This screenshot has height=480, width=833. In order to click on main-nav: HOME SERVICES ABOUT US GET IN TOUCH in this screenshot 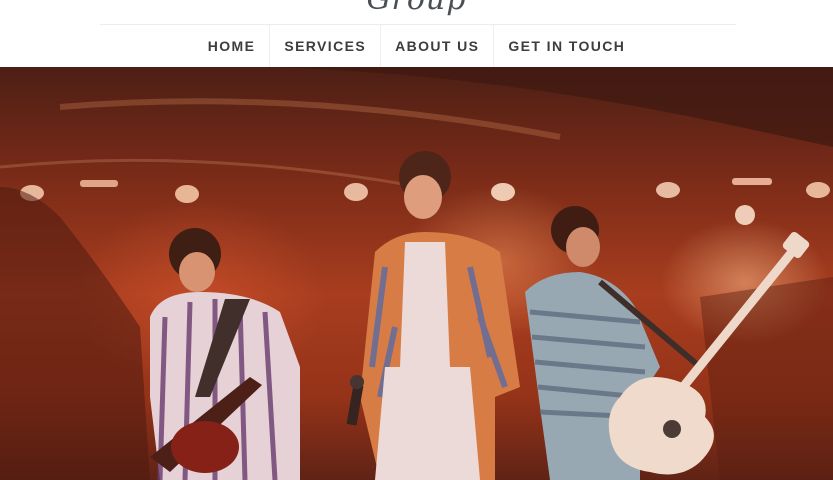, I will do `click(416, 46)`.